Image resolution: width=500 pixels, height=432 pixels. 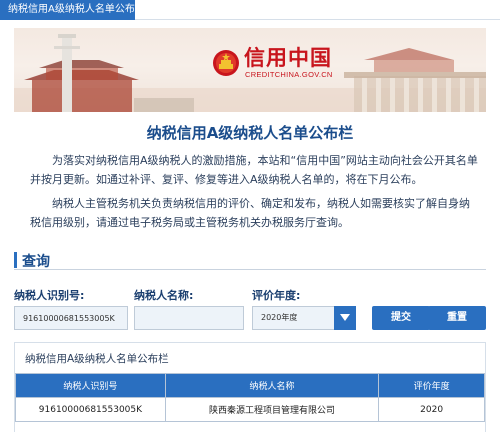 I want to click on taxpayer-id-input, so click(x=71, y=318).